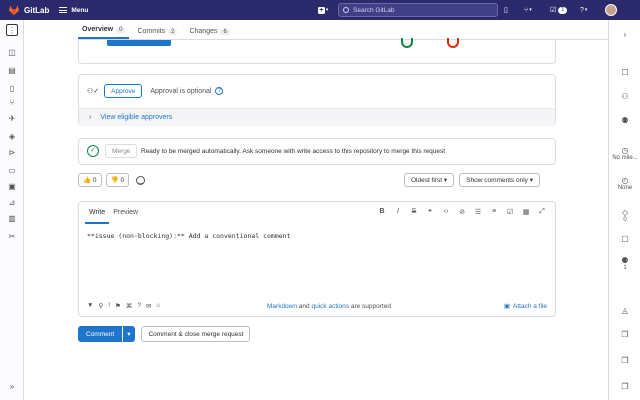 Image resolution: width=640 pixels, height=400 pixels. Describe the element at coordinates (158, 306) in the screenshot. I see `home-icon: ⌂` at that location.